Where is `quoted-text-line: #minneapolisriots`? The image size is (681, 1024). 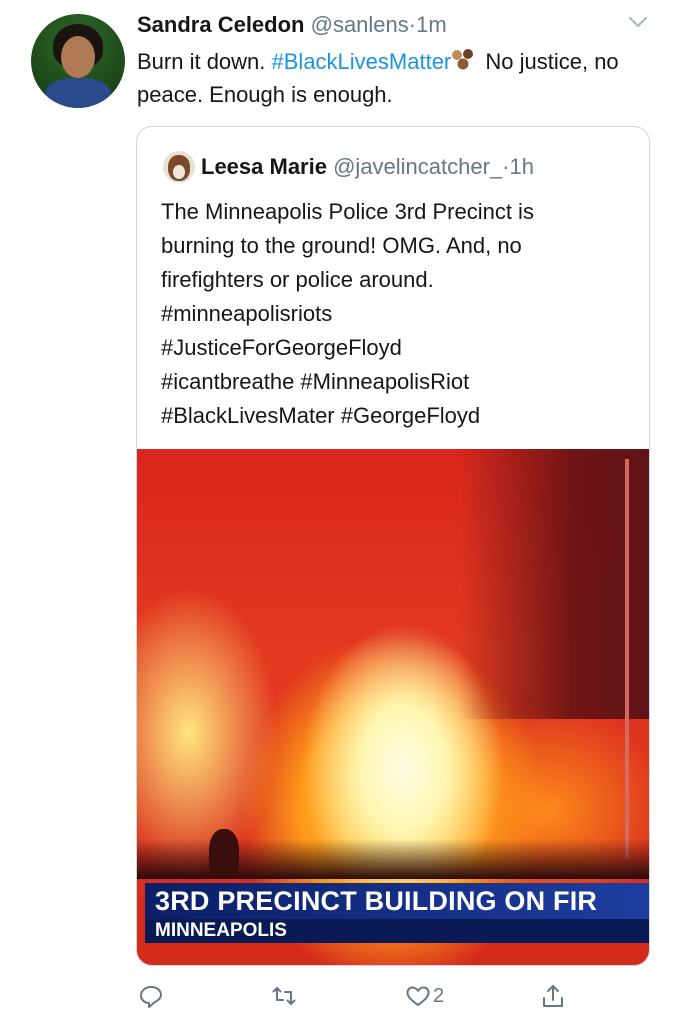 quoted-text-line: #minneapolisriots is located at coordinates (247, 313).